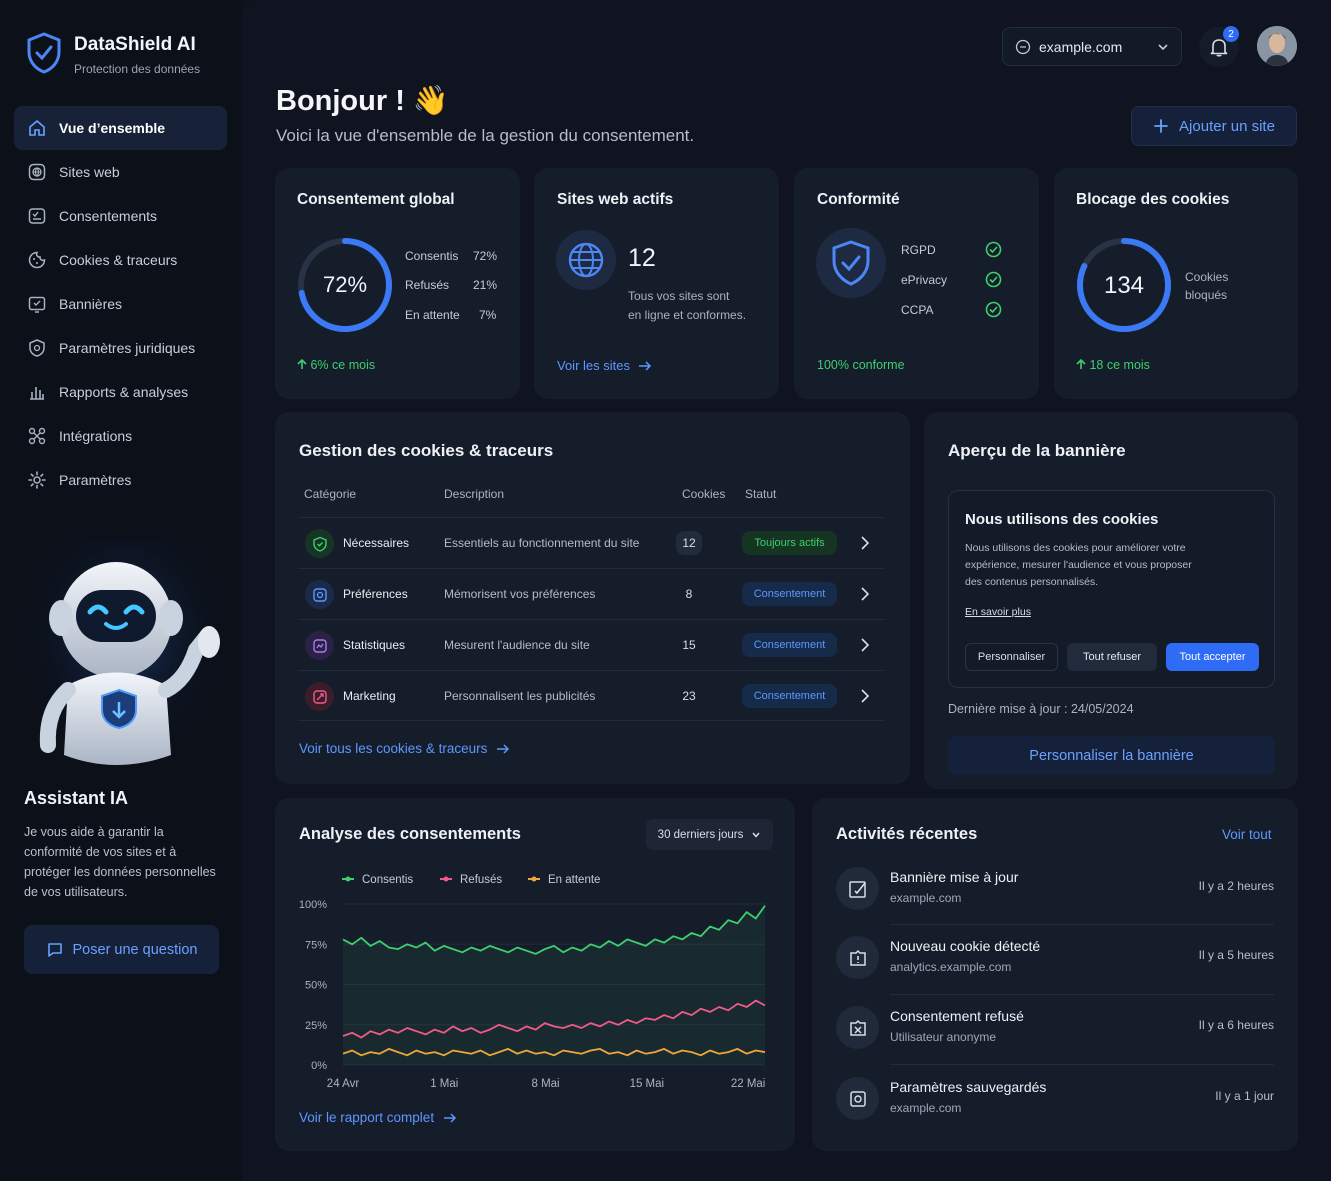 The height and width of the screenshot is (1181, 1331). Describe the element at coordinates (857, 888) in the screenshot. I see `activity-icon-badge` at that location.